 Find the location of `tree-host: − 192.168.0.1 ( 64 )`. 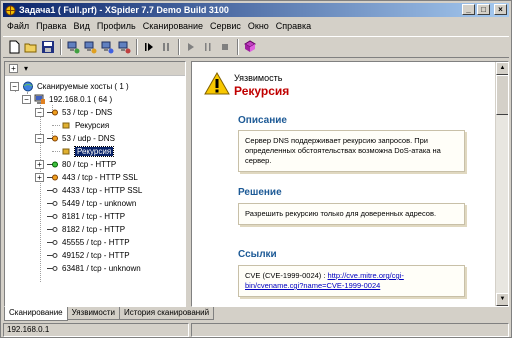

tree-host: − 192.168.0.1 ( 64 ) is located at coordinates (67, 99).